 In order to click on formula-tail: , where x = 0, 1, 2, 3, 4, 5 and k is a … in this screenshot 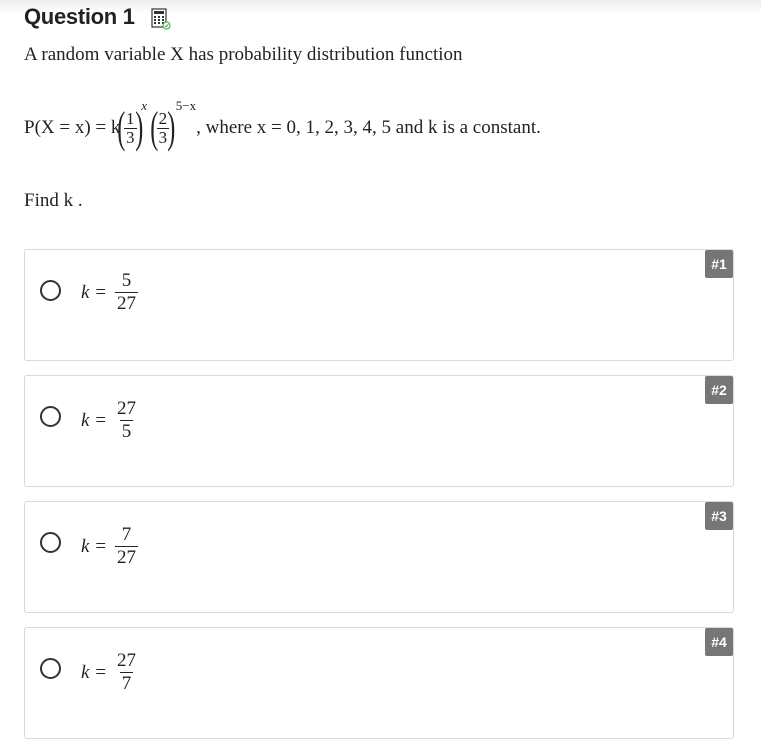, I will do `click(368, 127)`.